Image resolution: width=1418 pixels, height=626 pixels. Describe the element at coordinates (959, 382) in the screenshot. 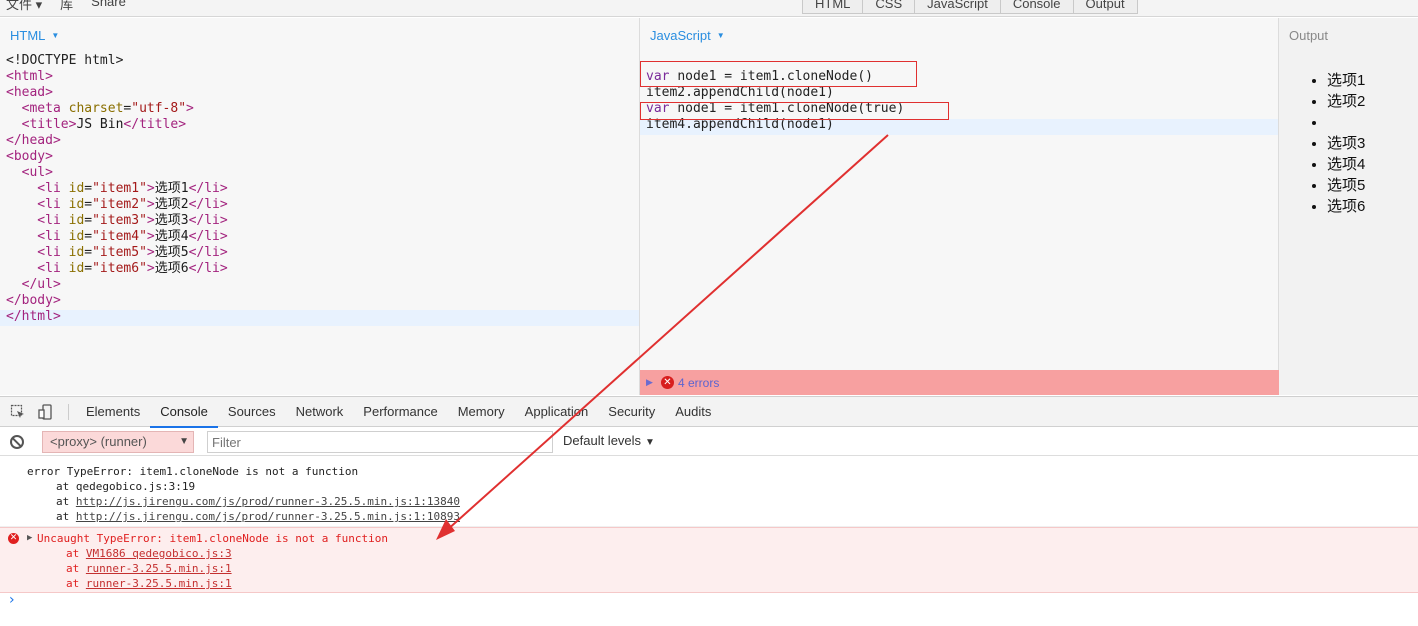

I see `js-errors-bar: ▶ ✕ 4 errors` at that location.